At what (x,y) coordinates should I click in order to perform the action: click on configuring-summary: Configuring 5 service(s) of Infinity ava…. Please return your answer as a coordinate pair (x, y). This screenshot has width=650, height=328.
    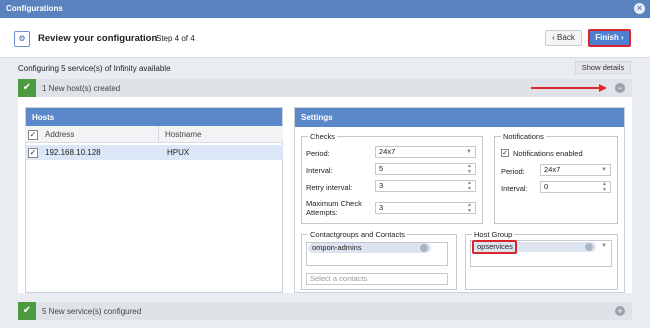
    Looking at the image, I should click on (94, 68).